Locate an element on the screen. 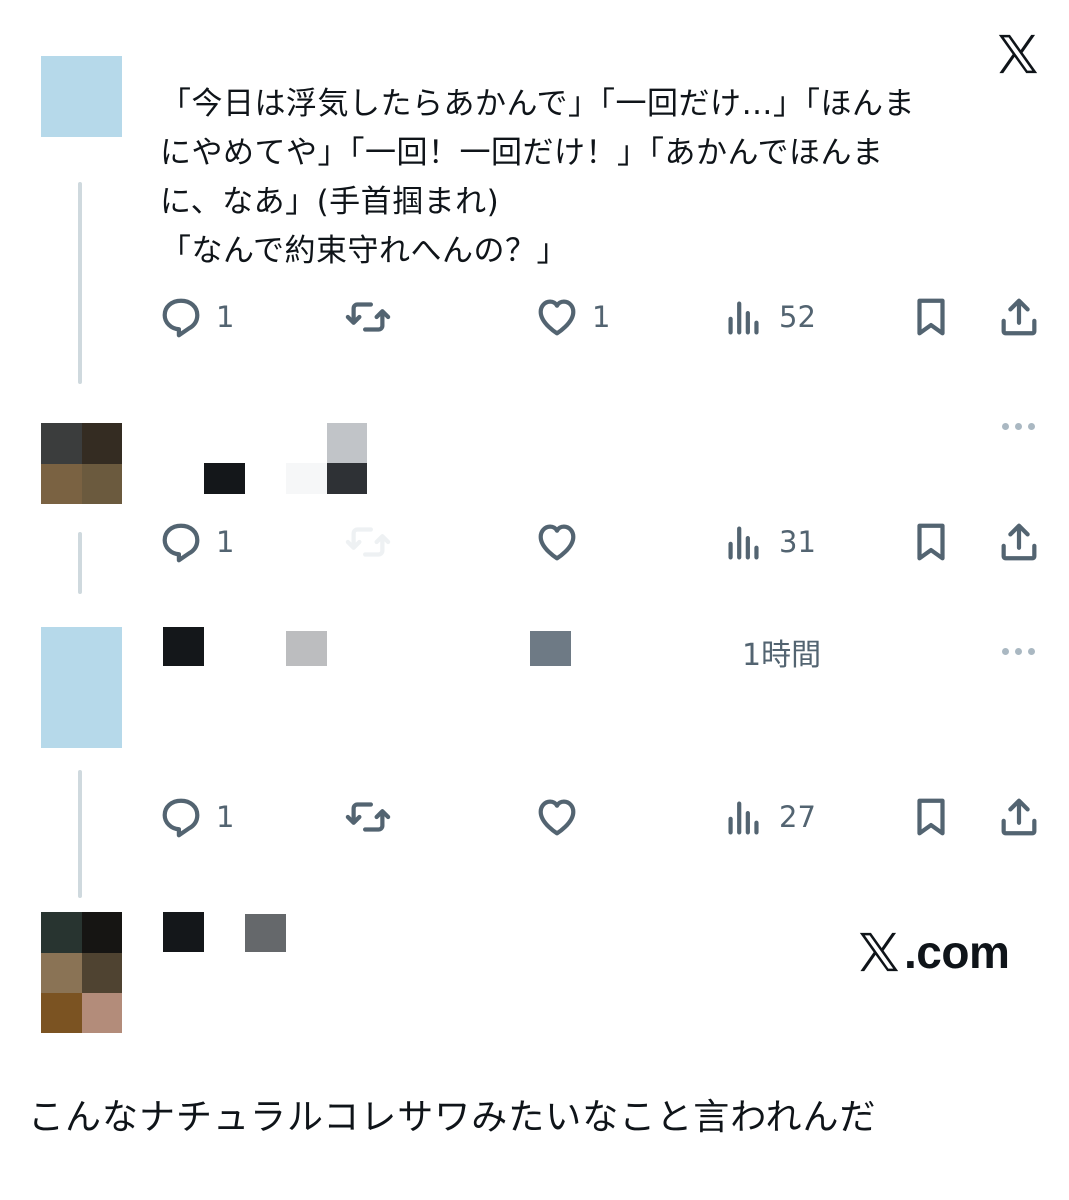  views-button: 52 is located at coordinates (768, 317).